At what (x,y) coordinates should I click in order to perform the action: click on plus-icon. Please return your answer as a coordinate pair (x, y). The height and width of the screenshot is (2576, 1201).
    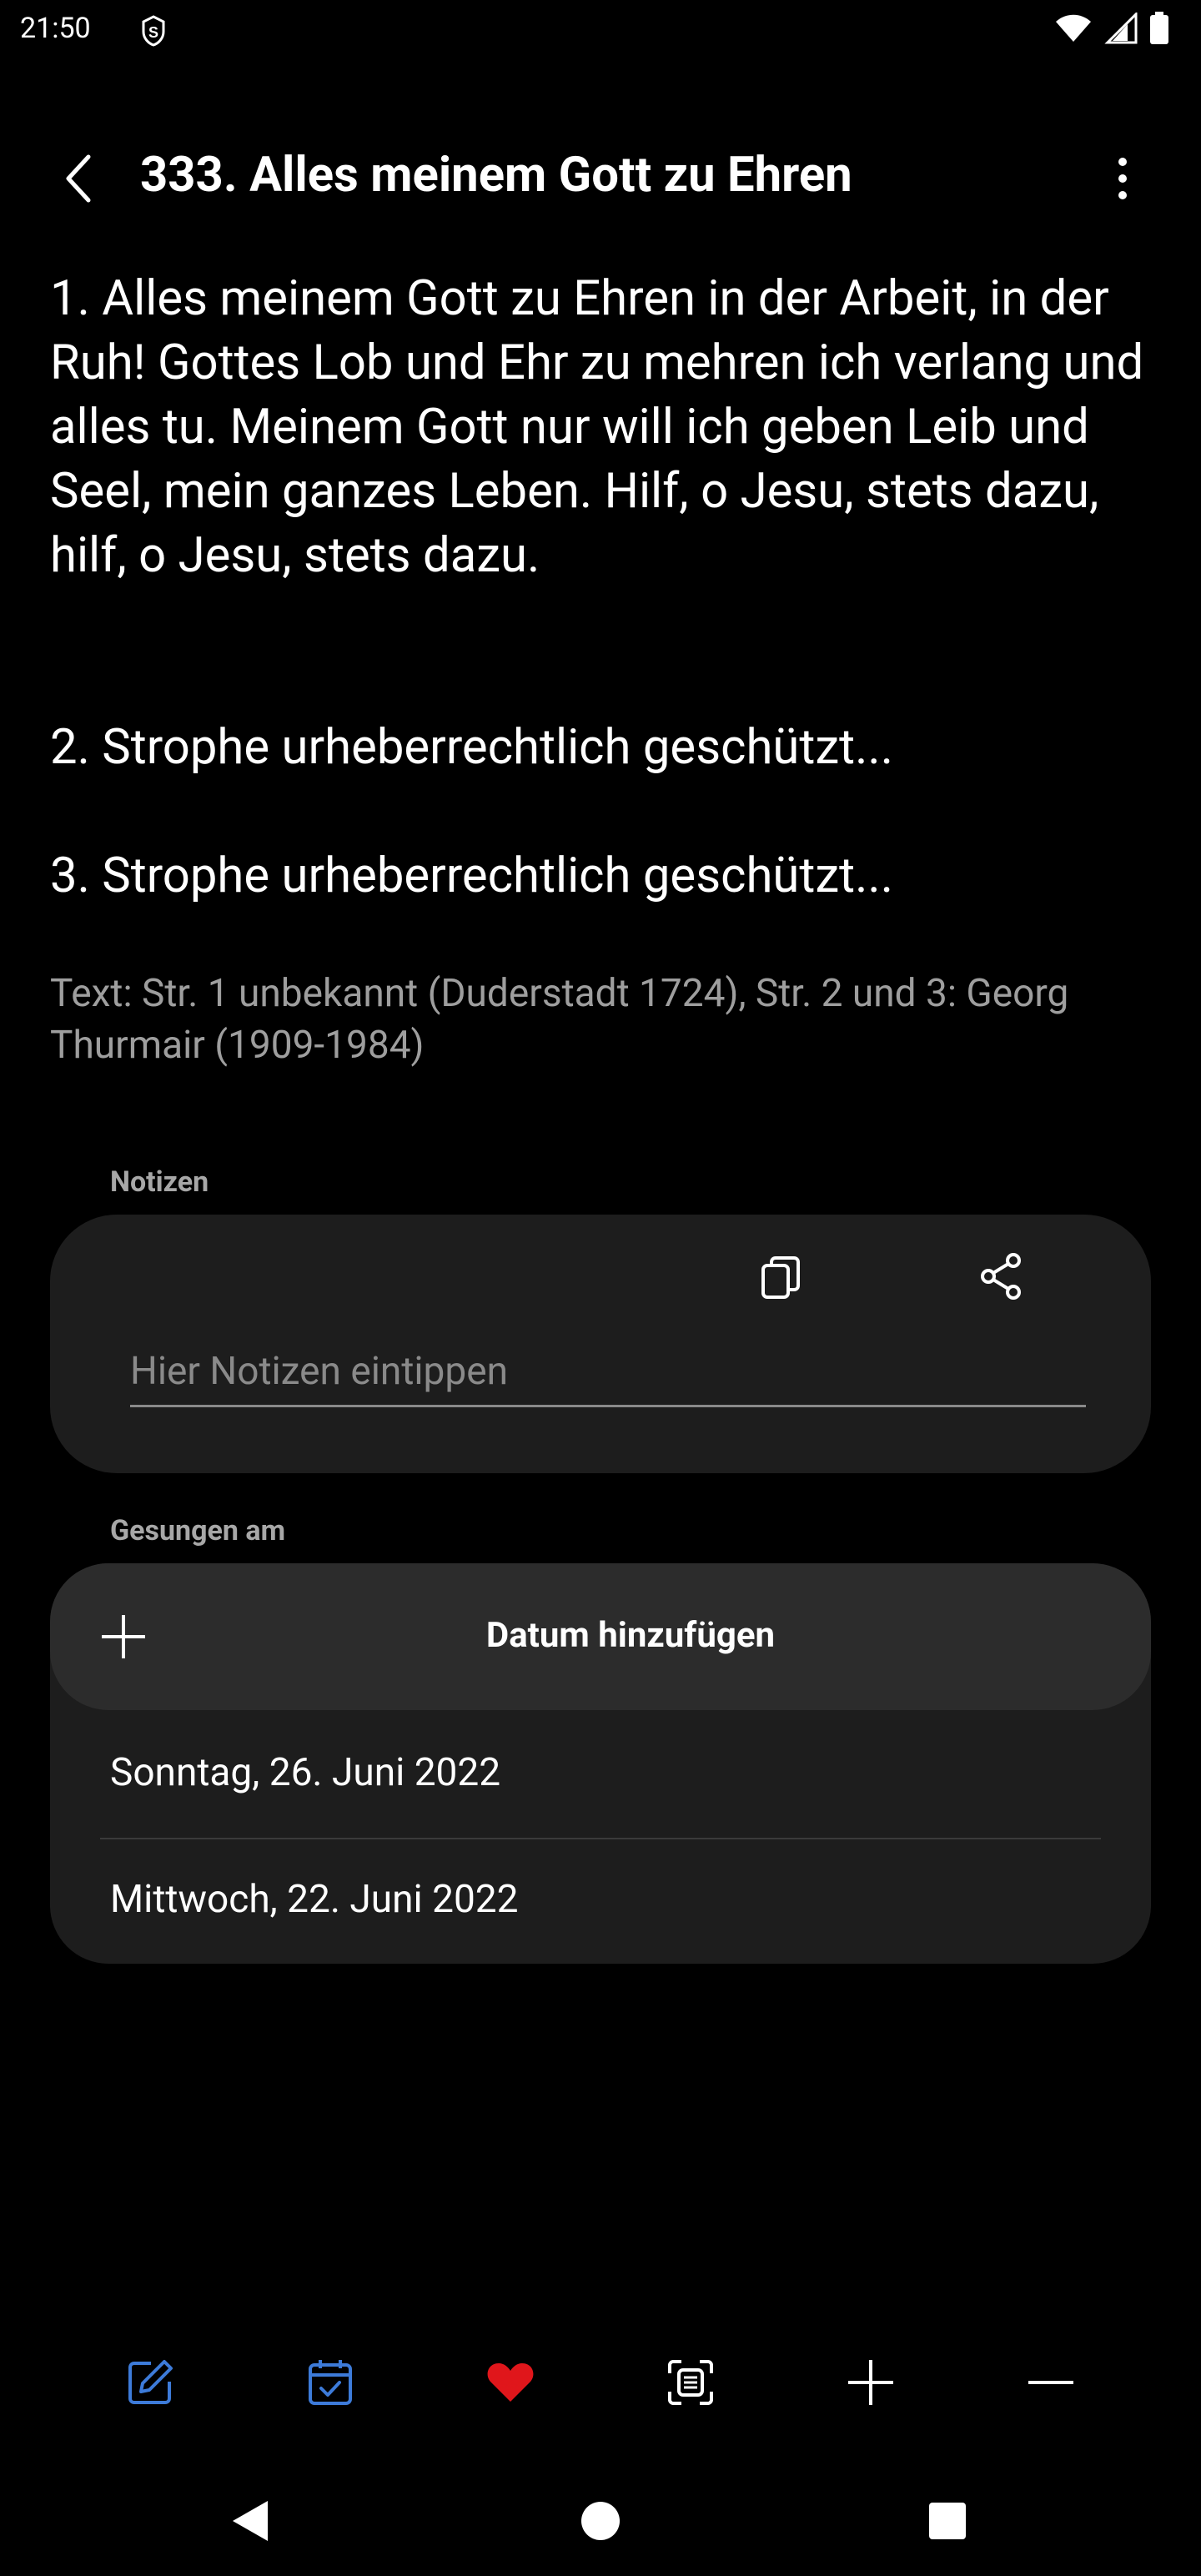
    Looking at the image, I should click on (871, 2382).